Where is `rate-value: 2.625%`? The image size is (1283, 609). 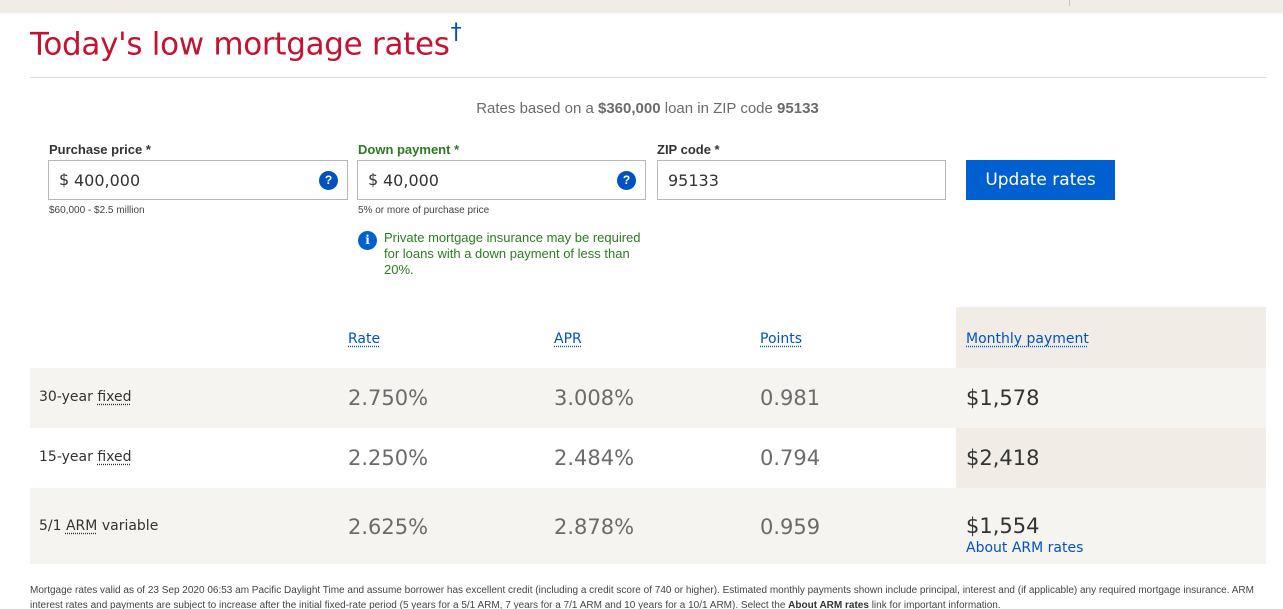 rate-value: 2.625% is located at coordinates (388, 527).